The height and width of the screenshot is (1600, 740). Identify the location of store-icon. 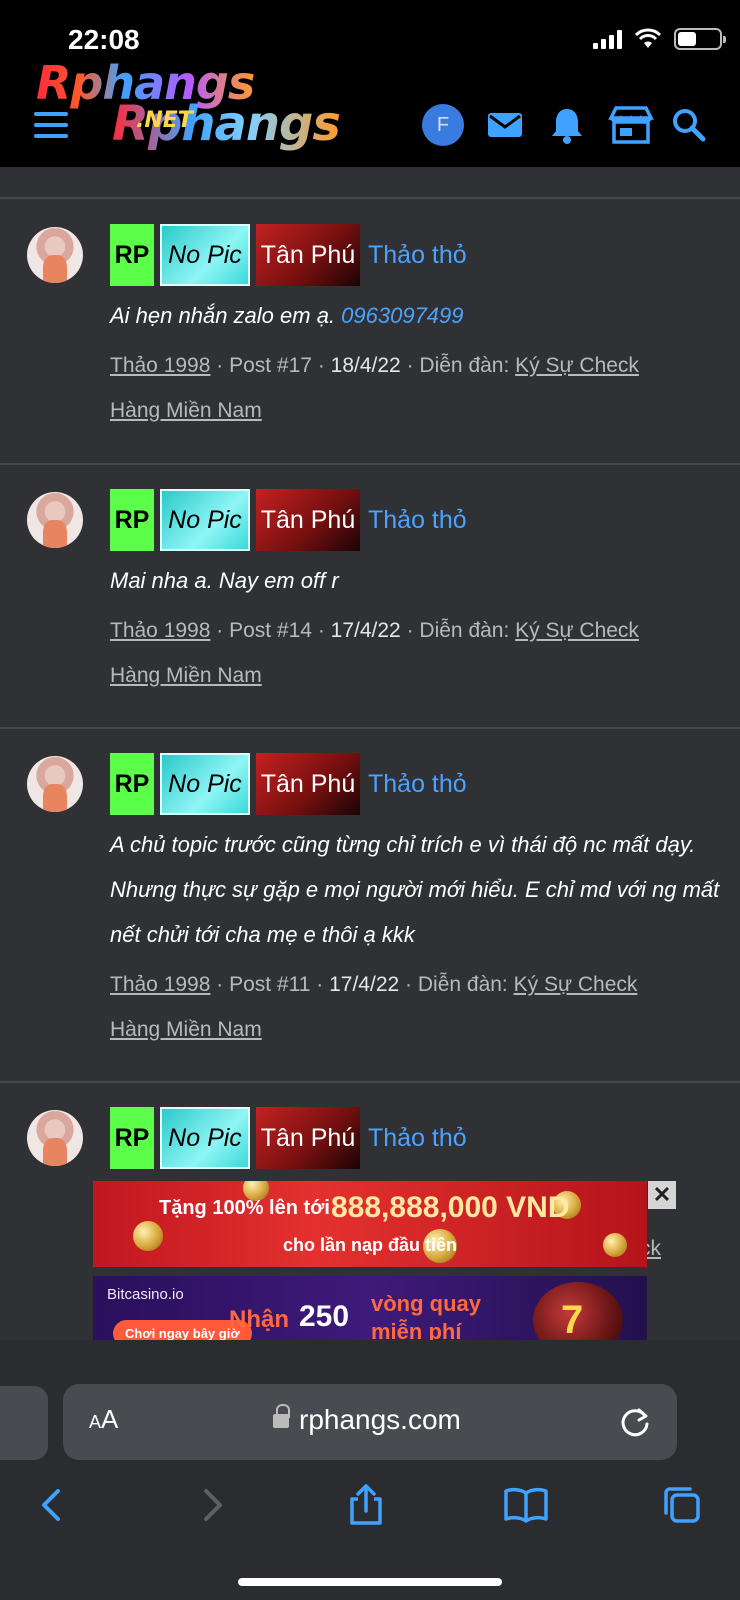
(631, 125).